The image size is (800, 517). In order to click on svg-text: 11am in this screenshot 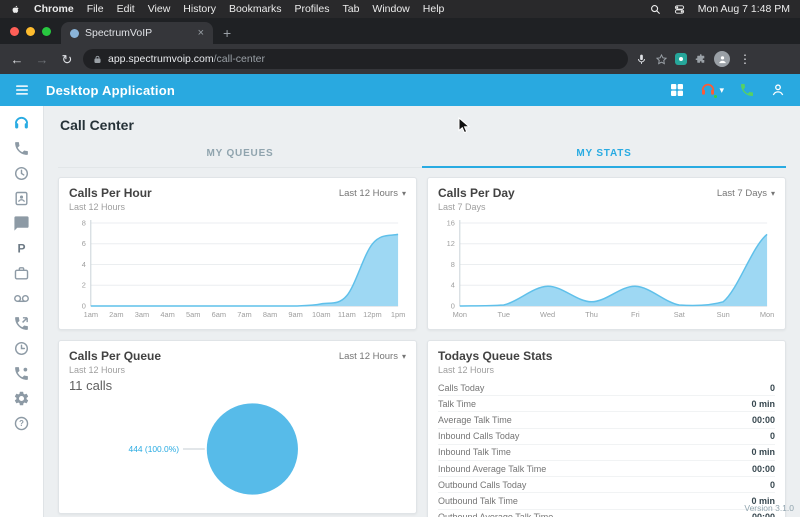, I will do `click(347, 314)`.